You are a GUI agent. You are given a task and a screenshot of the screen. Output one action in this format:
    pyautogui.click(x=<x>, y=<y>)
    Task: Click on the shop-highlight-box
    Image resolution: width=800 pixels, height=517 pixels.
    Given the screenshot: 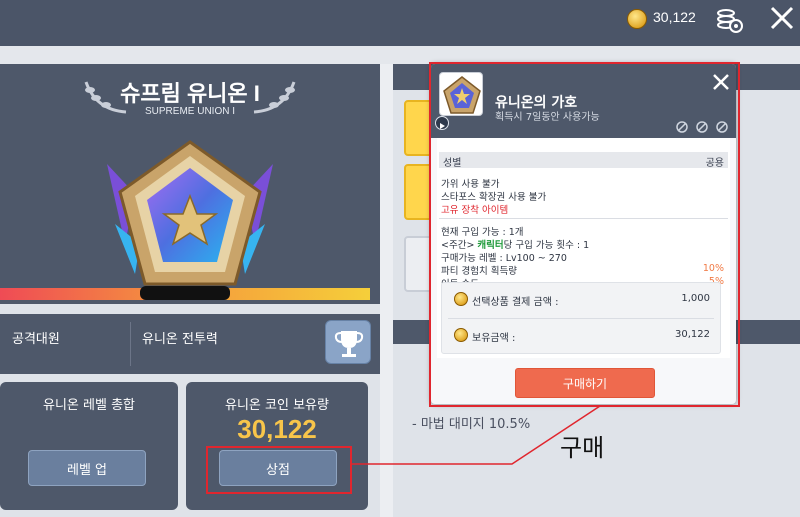 What is the action you would take?
    pyautogui.click(x=279, y=470)
    